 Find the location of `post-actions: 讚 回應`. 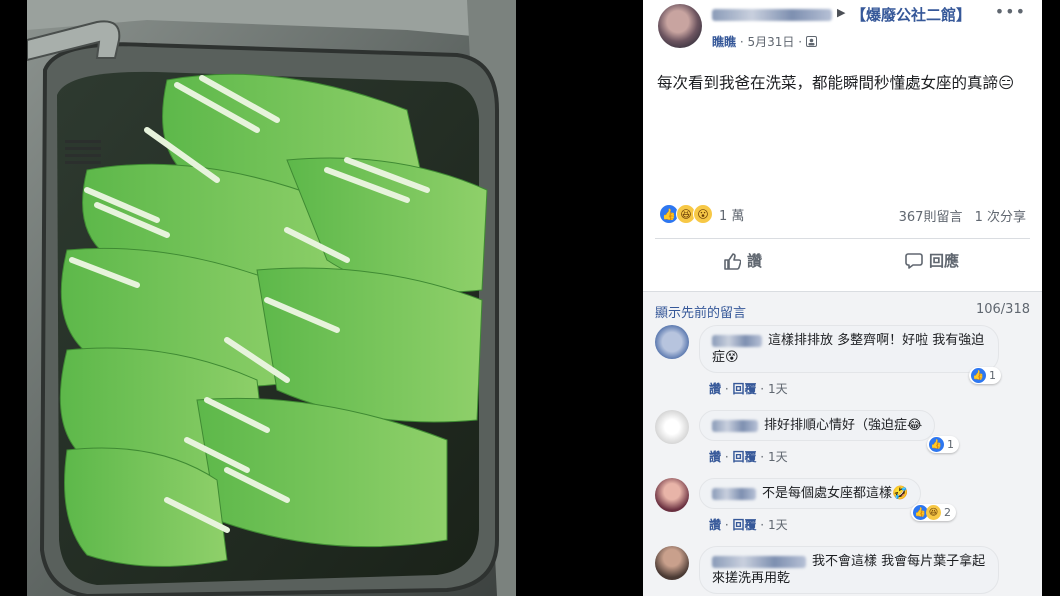

post-actions: 讚 回應 is located at coordinates (842, 262).